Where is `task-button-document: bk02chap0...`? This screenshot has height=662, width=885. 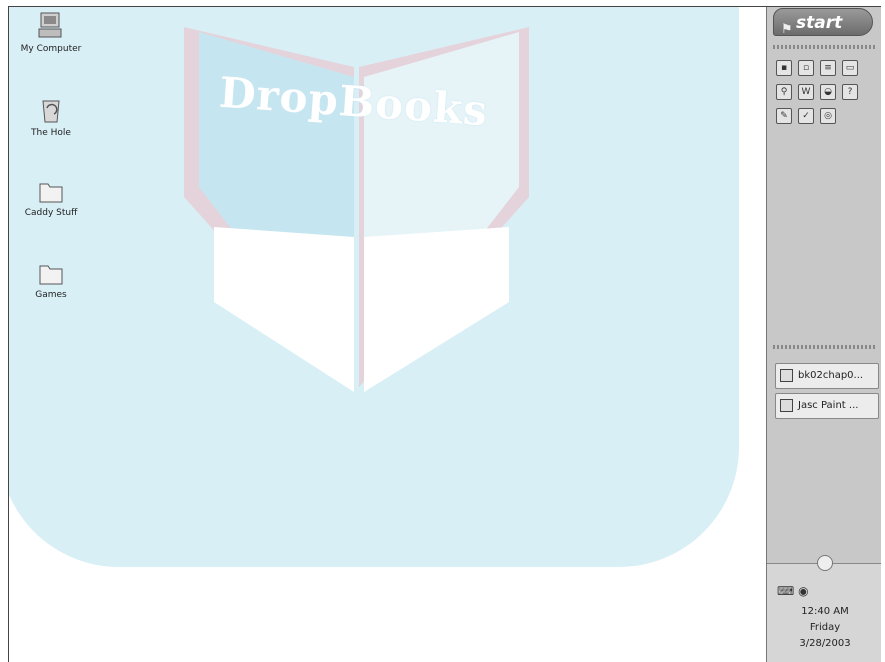 task-button-document: bk02chap0... is located at coordinates (827, 376).